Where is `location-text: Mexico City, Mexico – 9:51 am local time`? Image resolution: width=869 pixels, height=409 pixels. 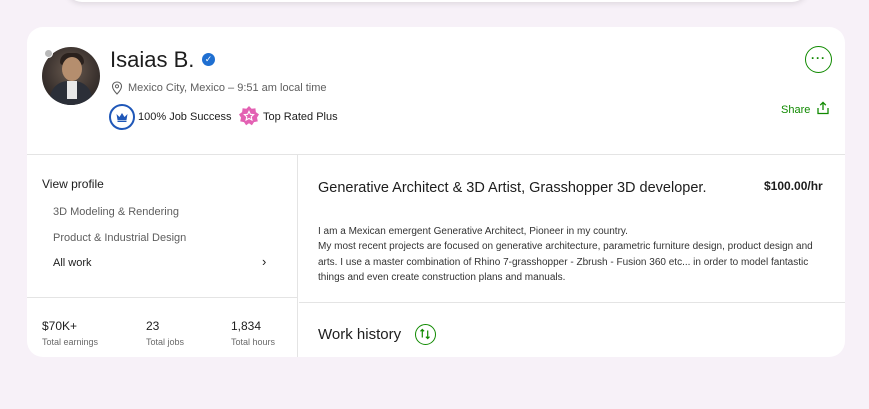
location-text: Mexico City, Mexico – 9:51 am local time is located at coordinates (227, 88).